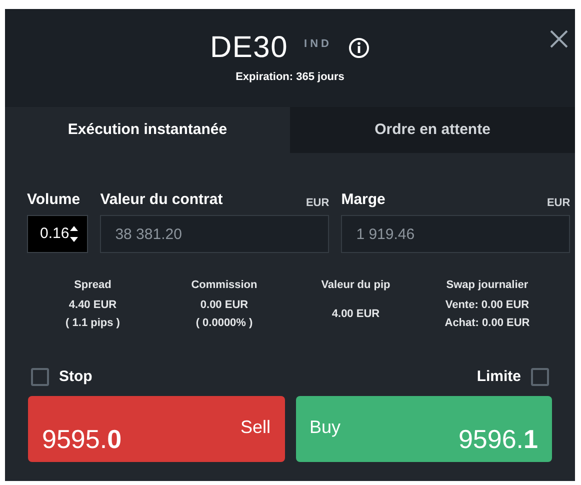 The image size is (581, 485). I want to click on stat-value: ( 0.0000% ), so click(224, 323).